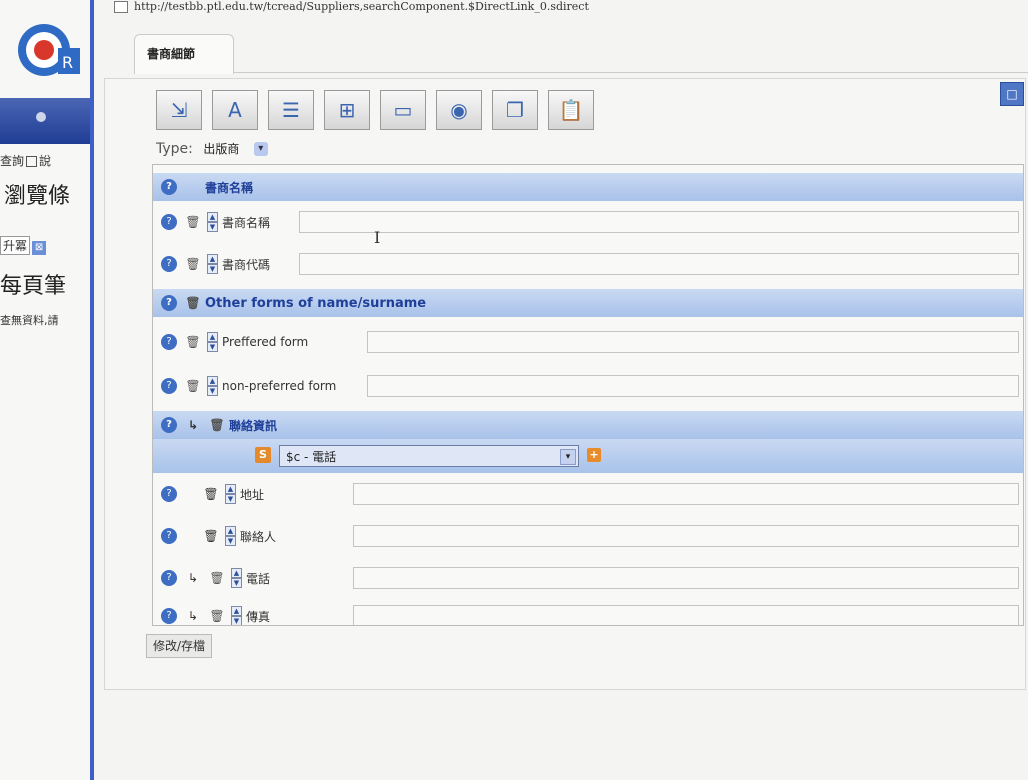 The image size is (1028, 780). What do you see at coordinates (403, 110) in the screenshot?
I see `document-icon: ▭` at bounding box center [403, 110].